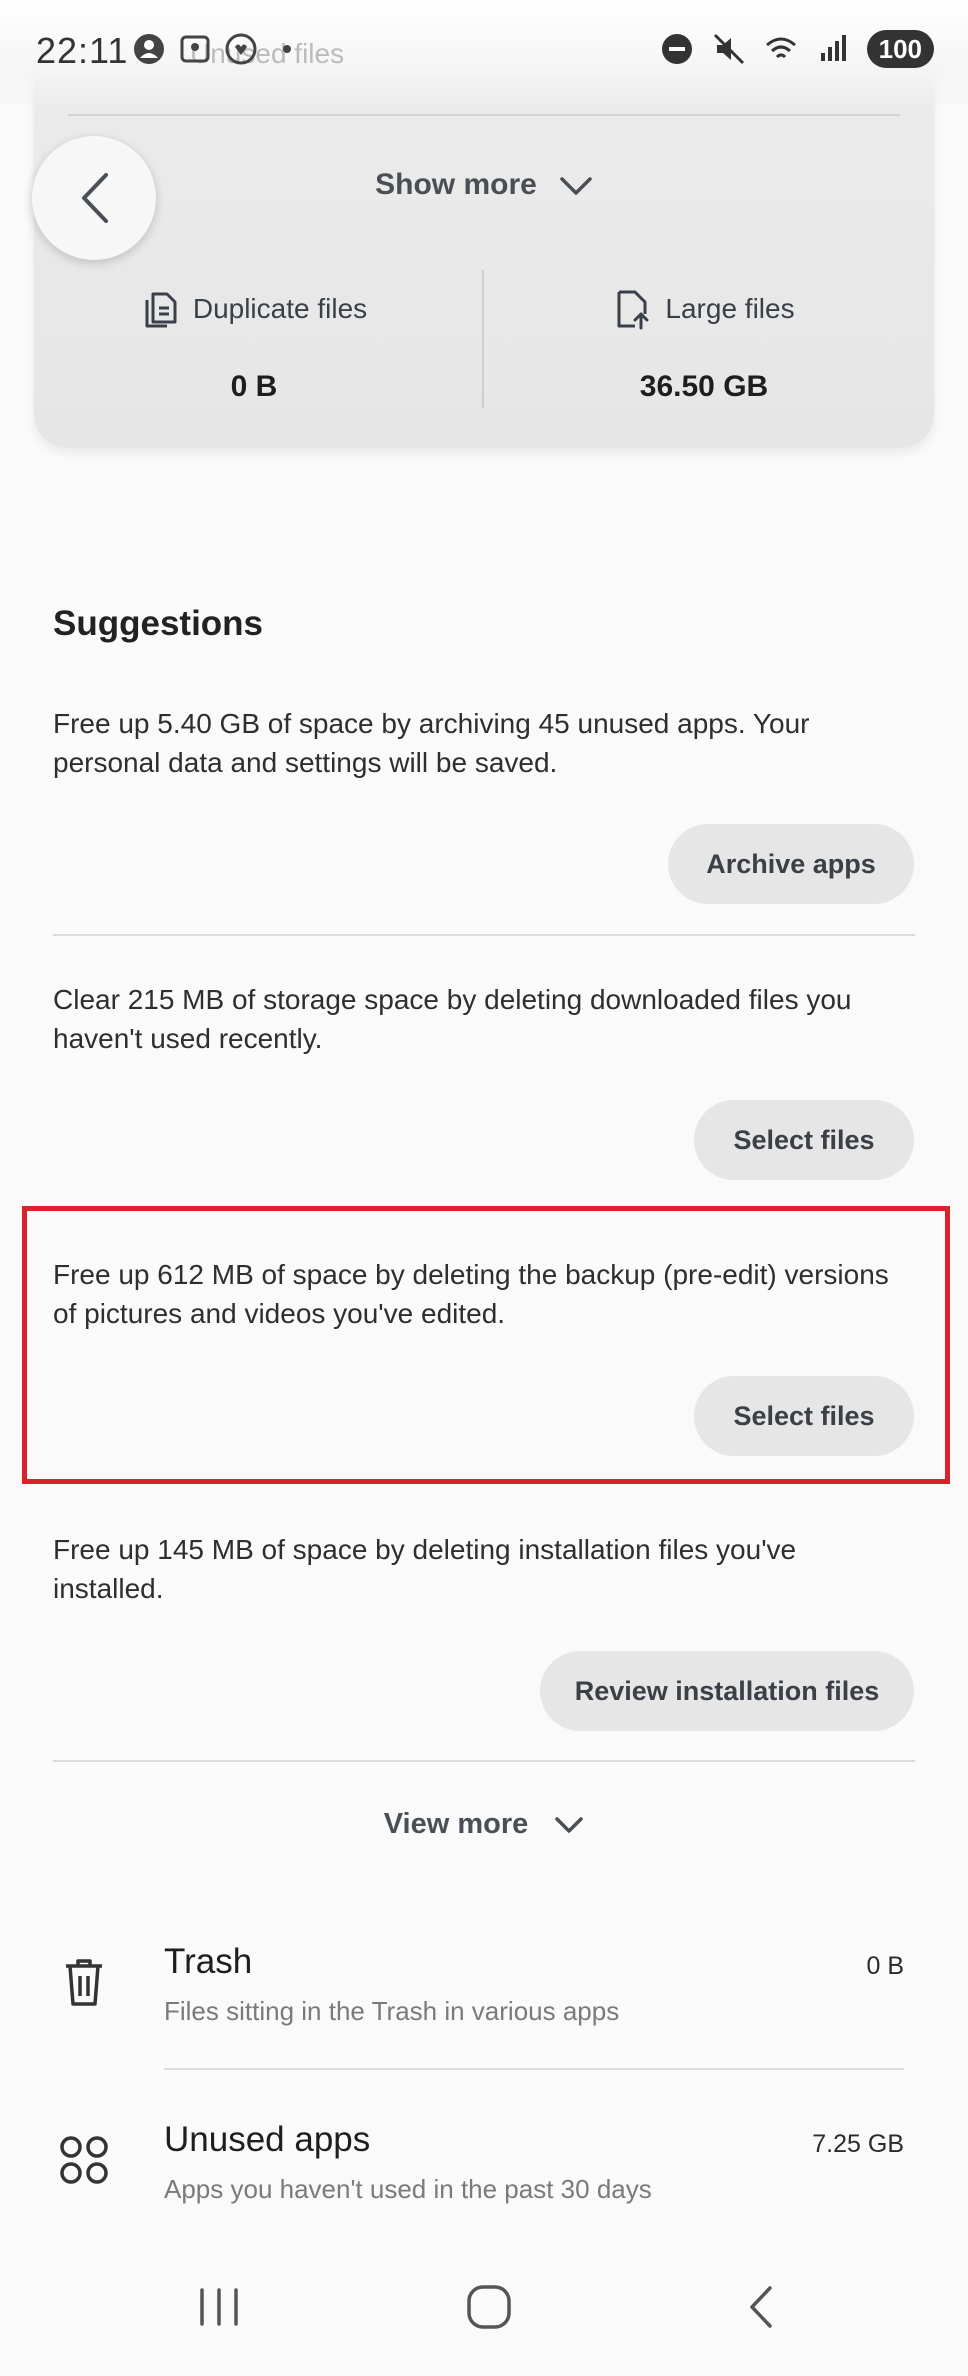 This screenshot has width=968, height=2376. Describe the element at coordinates (158, 623) in the screenshot. I see `suggestions-title: Suggestions` at that location.